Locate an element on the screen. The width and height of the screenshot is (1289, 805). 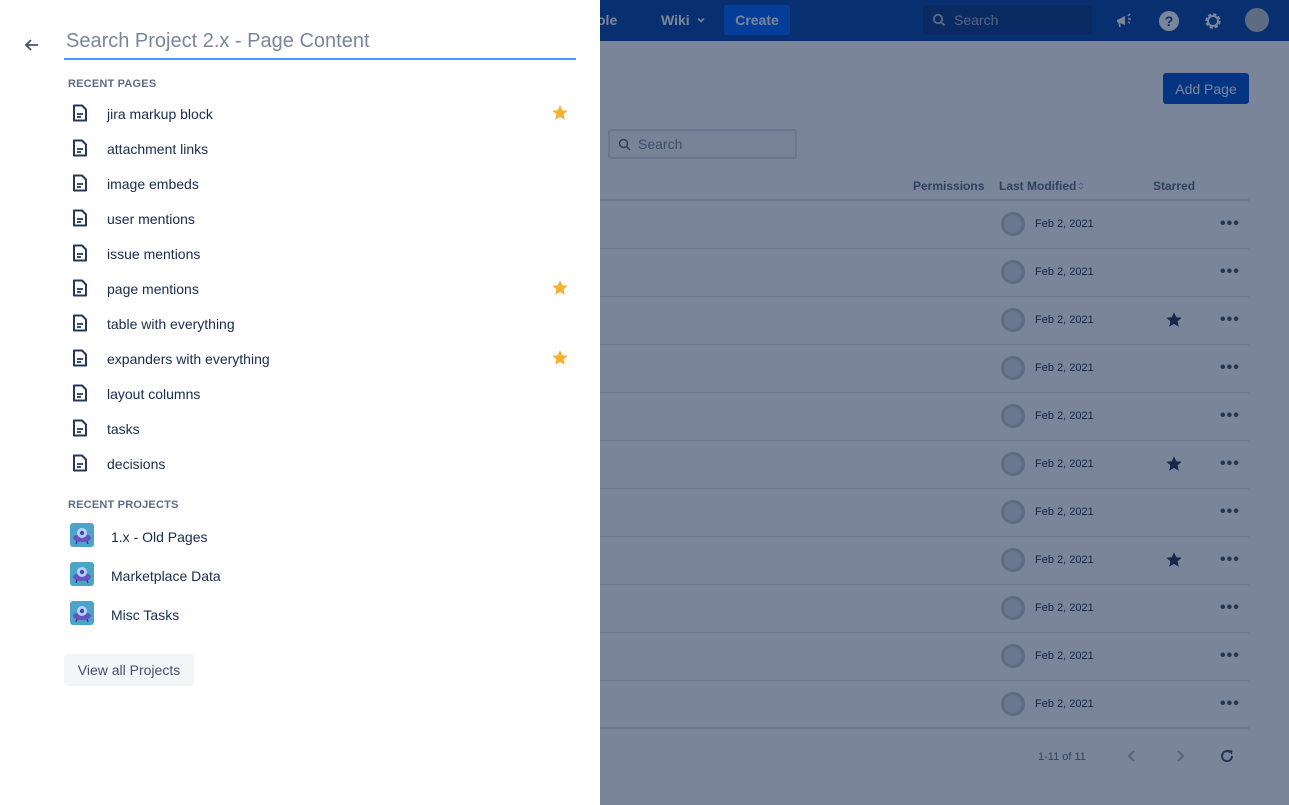
recent-page-label: image embeds is located at coordinates (153, 184).